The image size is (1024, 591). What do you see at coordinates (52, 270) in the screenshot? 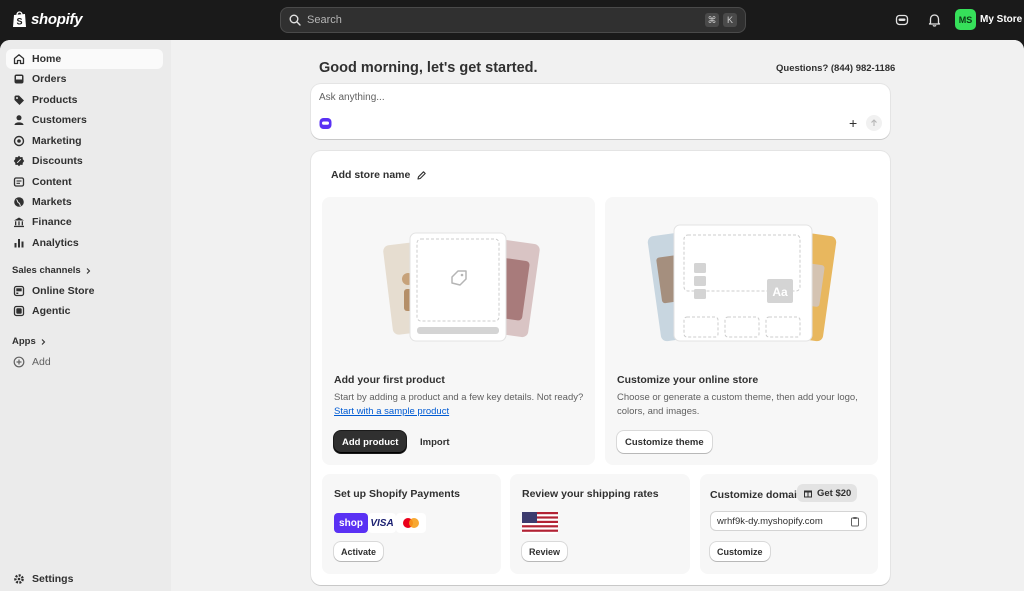
I see `sales-channels-header: Sales channels` at bounding box center [52, 270].